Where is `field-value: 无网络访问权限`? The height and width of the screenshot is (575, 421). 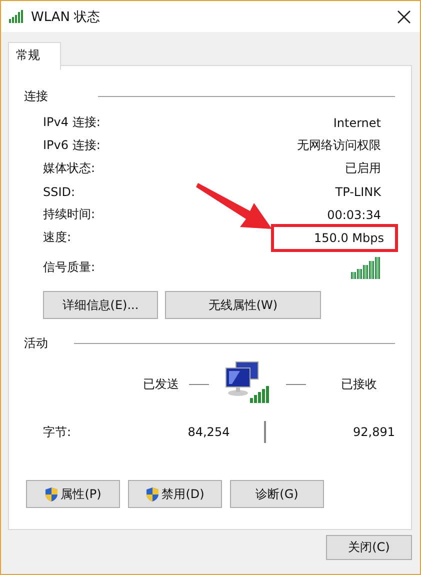 field-value: 无网络访问权限 is located at coordinates (339, 145).